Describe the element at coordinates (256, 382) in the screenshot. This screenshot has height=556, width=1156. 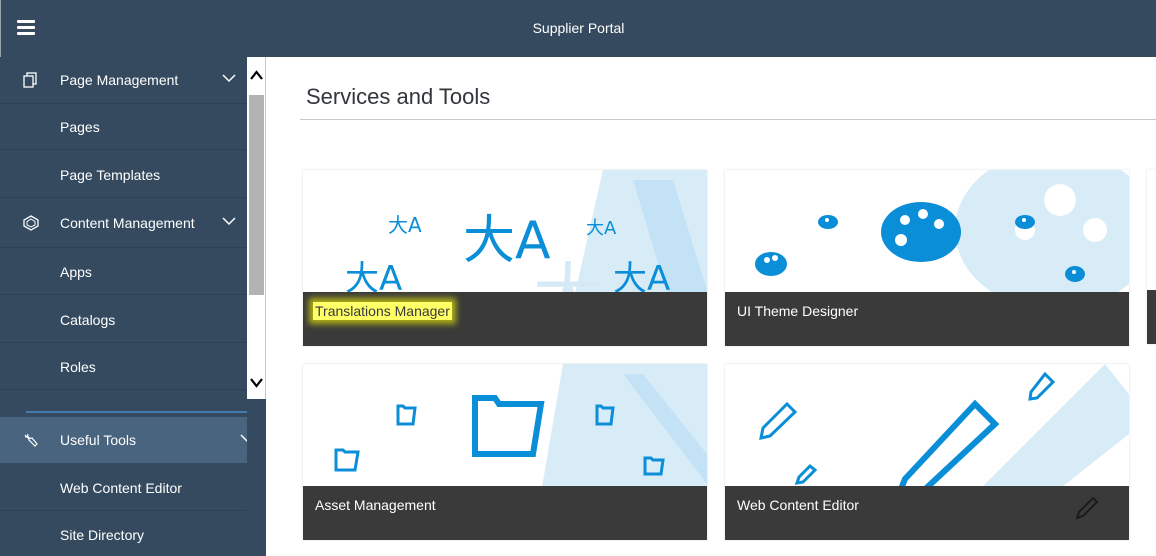
I see `scroll-down-icon` at that location.